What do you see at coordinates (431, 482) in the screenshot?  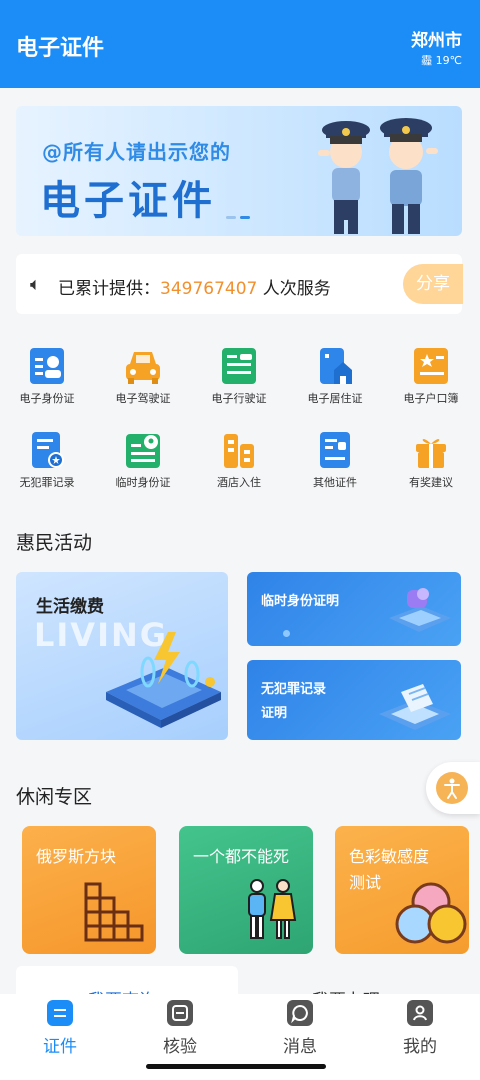 I see `grid-item-label: 有奖建议` at bounding box center [431, 482].